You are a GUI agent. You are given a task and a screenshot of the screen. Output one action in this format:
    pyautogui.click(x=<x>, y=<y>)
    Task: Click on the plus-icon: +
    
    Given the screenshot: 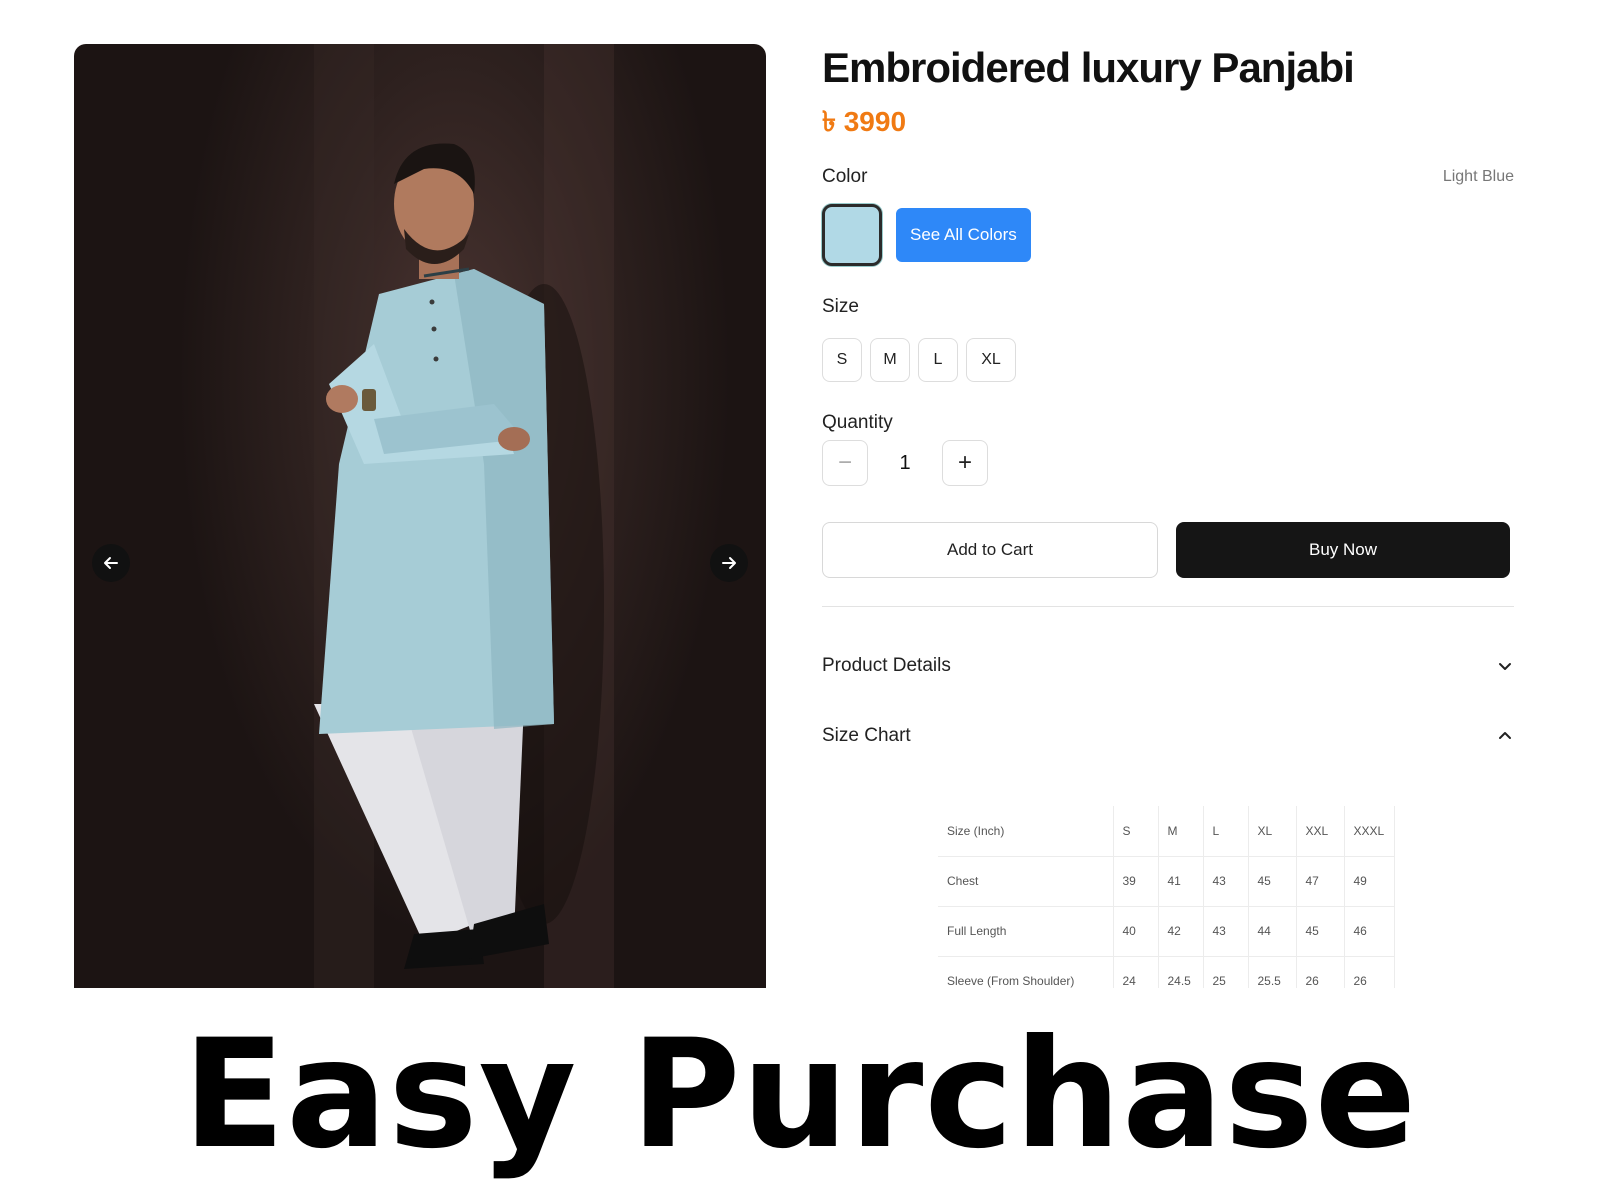 What is the action you would take?
    pyautogui.click(x=964, y=462)
    